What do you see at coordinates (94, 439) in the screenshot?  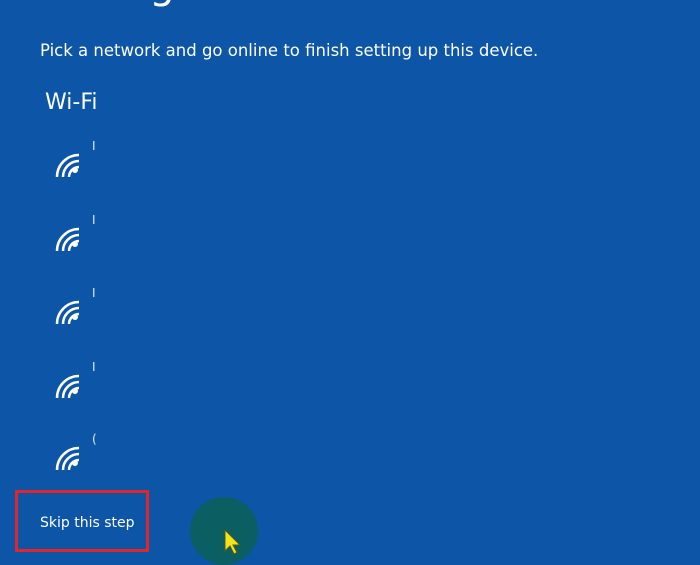 I see `wifi-network-name: (` at bounding box center [94, 439].